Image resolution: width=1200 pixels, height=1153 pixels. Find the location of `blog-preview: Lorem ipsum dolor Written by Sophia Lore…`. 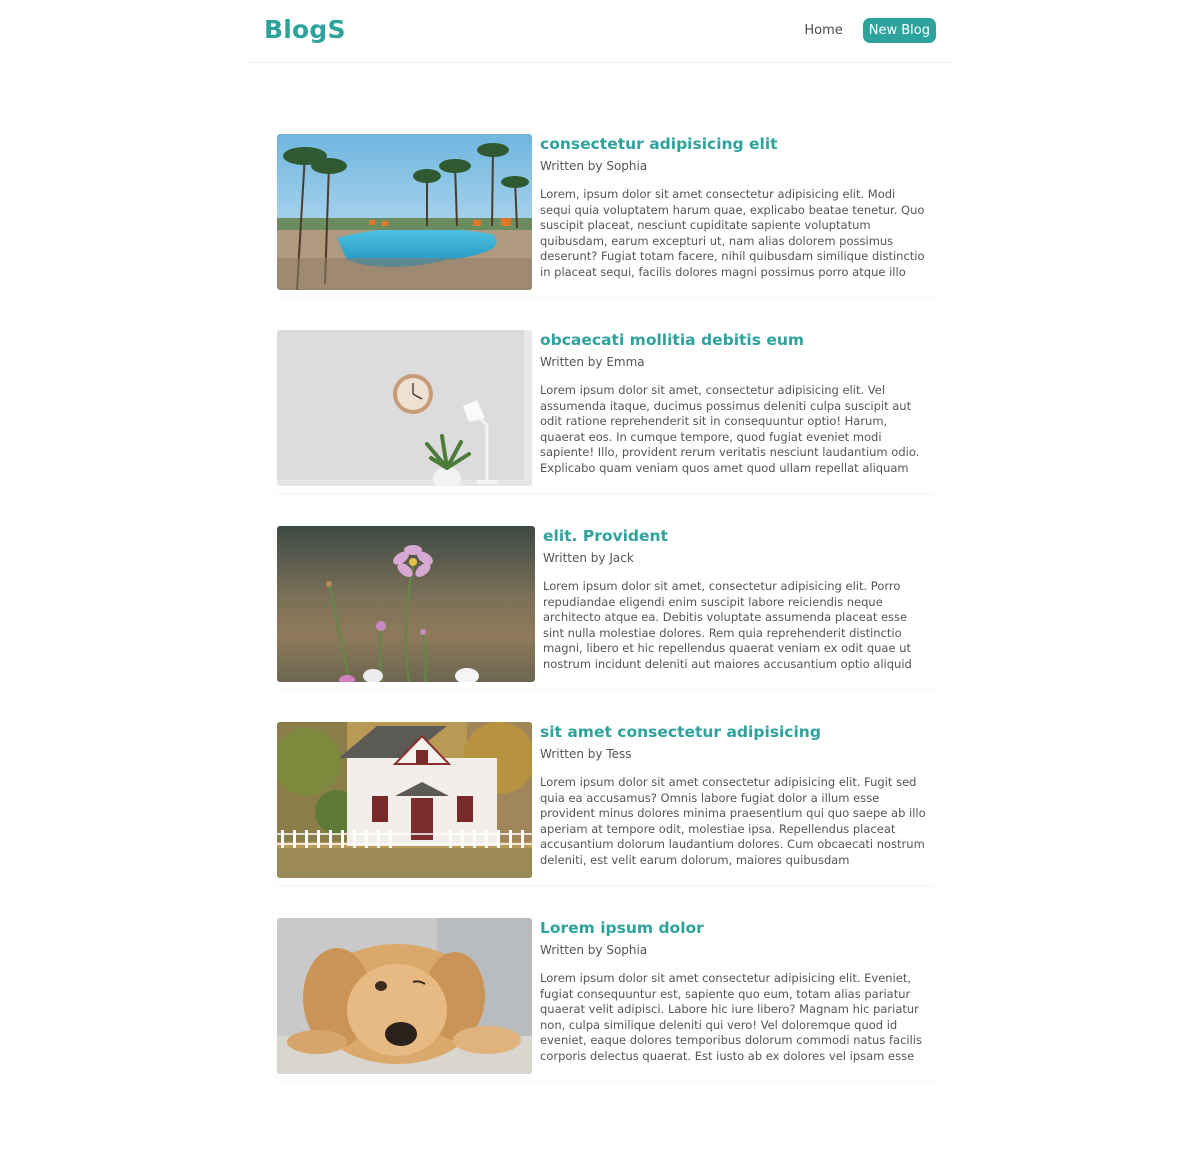

blog-preview: Lorem ipsum dolor Written by Sophia Lore… is located at coordinates (606, 999).